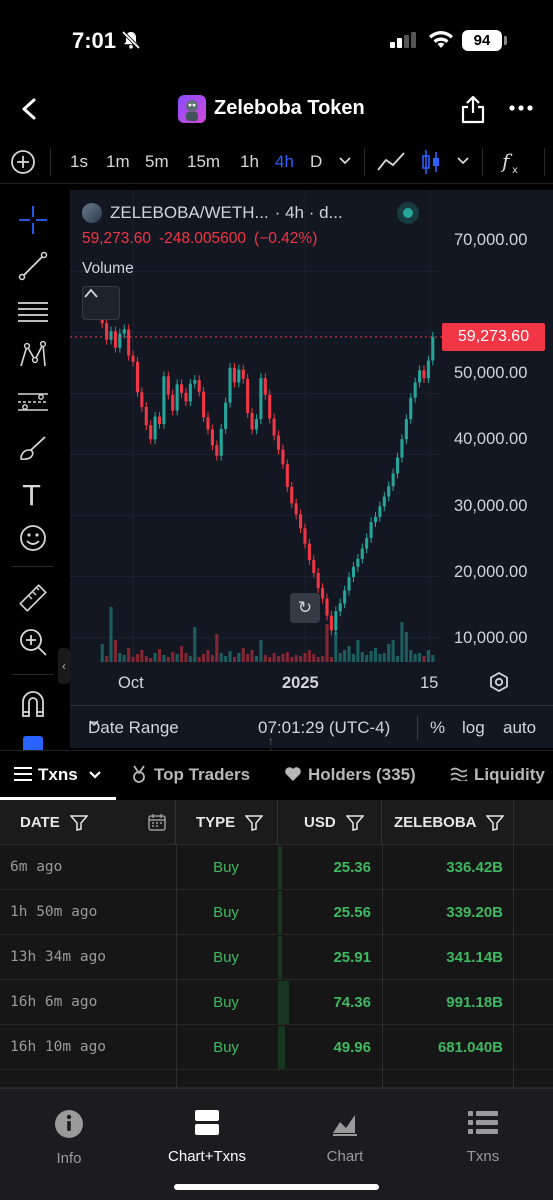 The height and width of the screenshot is (1200, 553). I want to click on table-row: 6m ago Buy 25.36 336.42B, so click(276, 867).